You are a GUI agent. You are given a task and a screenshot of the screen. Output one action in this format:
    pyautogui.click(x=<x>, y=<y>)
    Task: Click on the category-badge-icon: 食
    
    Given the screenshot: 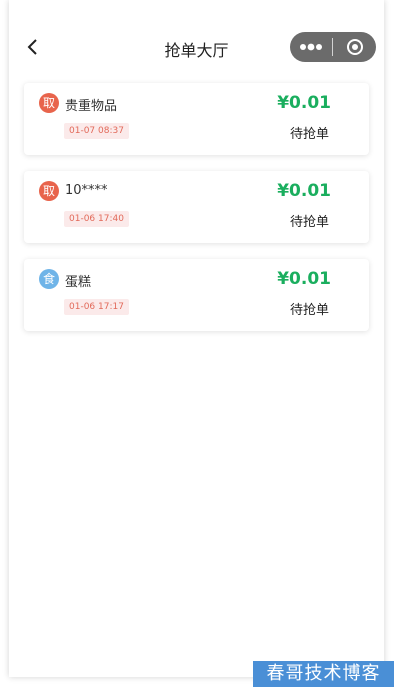 What is the action you would take?
    pyautogui.click(x=49, y=279)
    